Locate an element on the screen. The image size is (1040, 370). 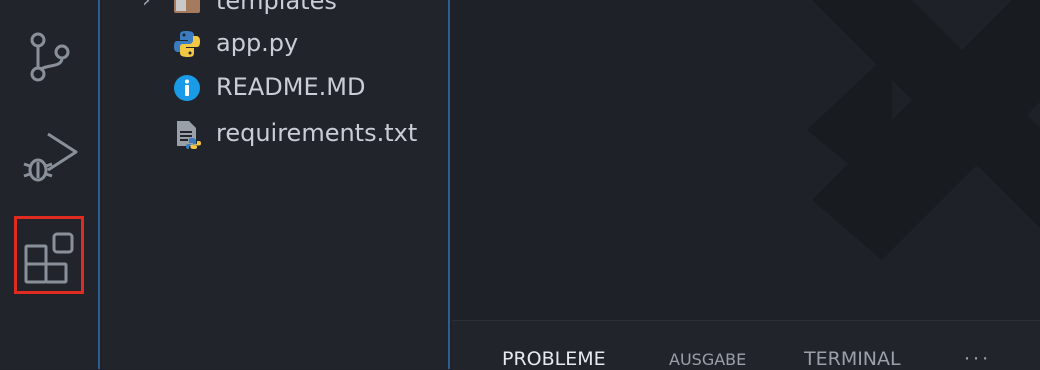
tab-terminal: TERMINAL is located at coordinates (852, 359).